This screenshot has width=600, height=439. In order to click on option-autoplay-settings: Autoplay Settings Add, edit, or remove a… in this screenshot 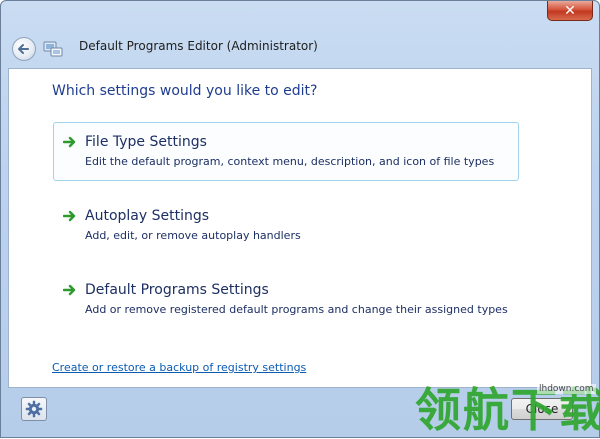, I will do `click(286, 225)`.